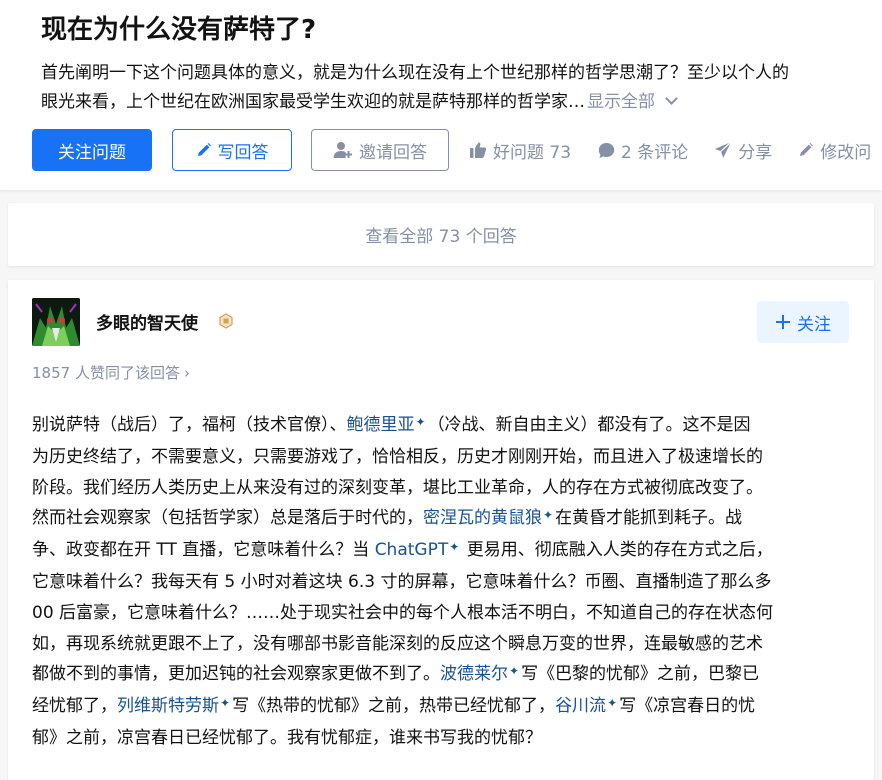 This screenshot has height=780, width=882. What do you see at coordinates (655, 152) in the screenshot?
I see `comments-label: 2 条评论` at bounding box center [655, 152].